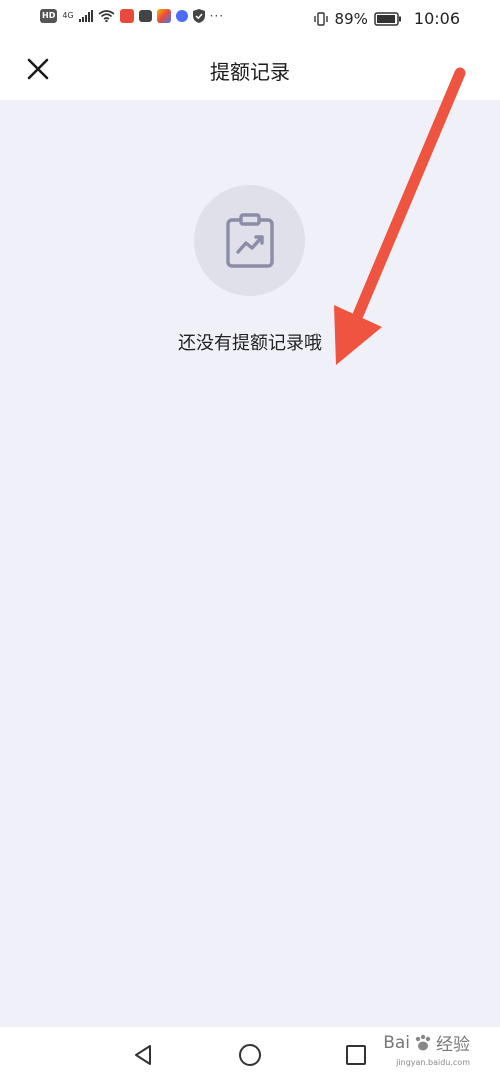  I want to click on watermark: Bai 经验, so click(426, 1043).